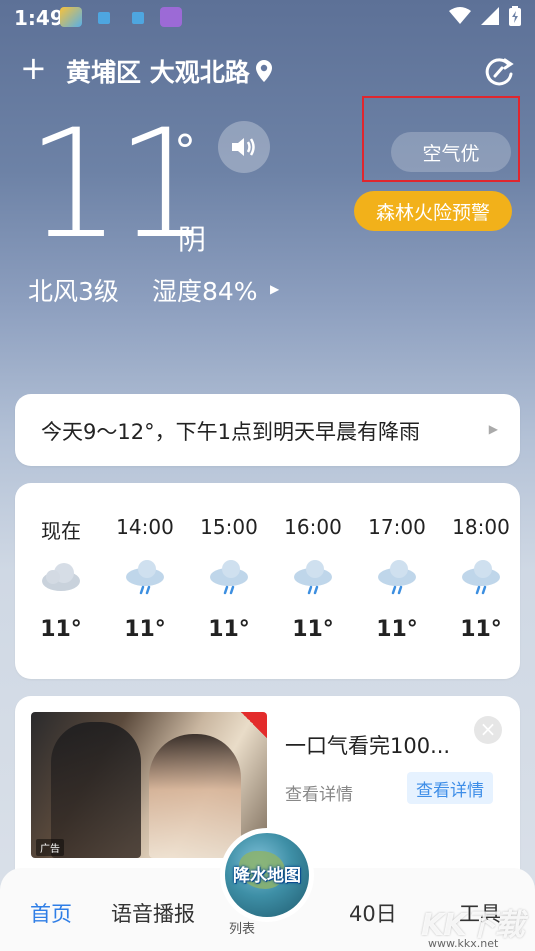 Image resolution: width=535 pixels, height=951 pixels. Describe the element at coordinates (33, 68) in the screenshot. I see `add-city-button: +` at that location.